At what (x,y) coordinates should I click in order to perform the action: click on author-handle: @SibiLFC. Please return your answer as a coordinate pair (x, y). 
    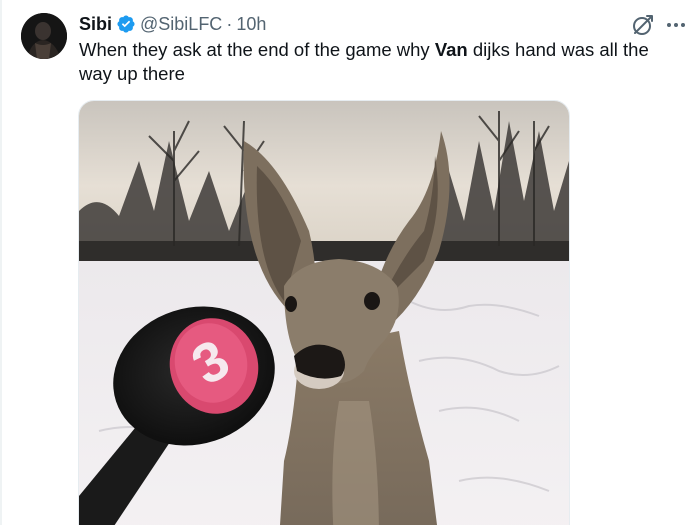
    Looking at the image, I should click on (181, 24).